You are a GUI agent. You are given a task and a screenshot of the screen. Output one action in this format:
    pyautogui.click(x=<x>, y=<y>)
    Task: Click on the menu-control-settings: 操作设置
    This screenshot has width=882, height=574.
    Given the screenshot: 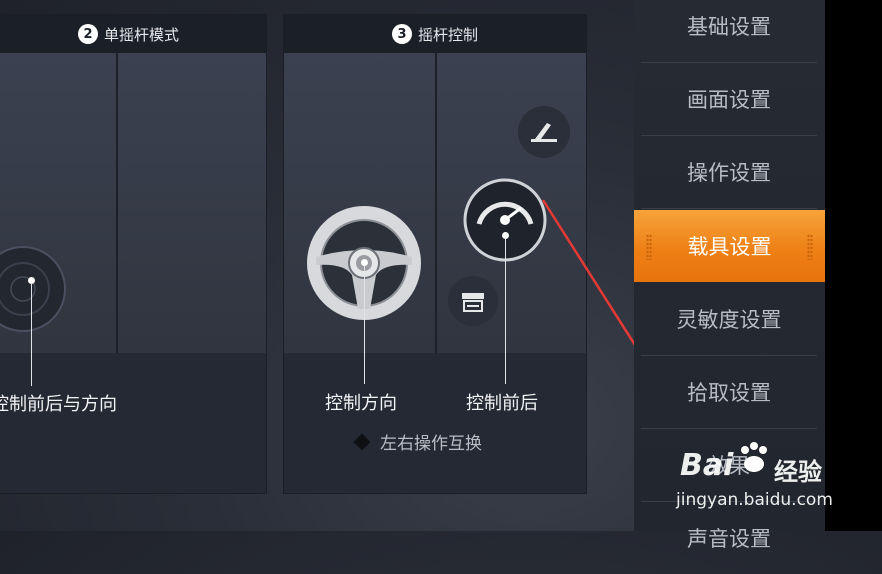 What is the action you would take?
    pyautogui.click(x=729, y=172)
    